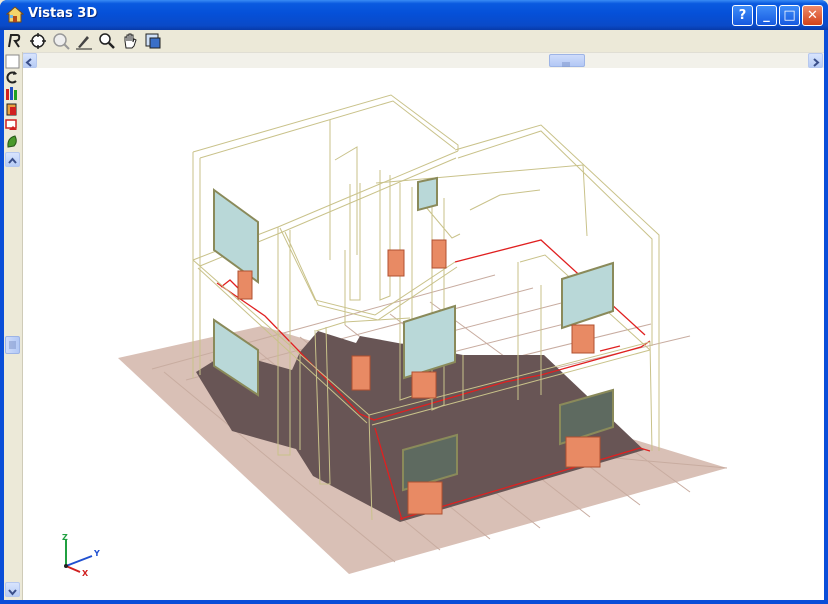 This screenshot has height=604, width=828. I want to click on axis-z-label: Z, so click(65, 537).